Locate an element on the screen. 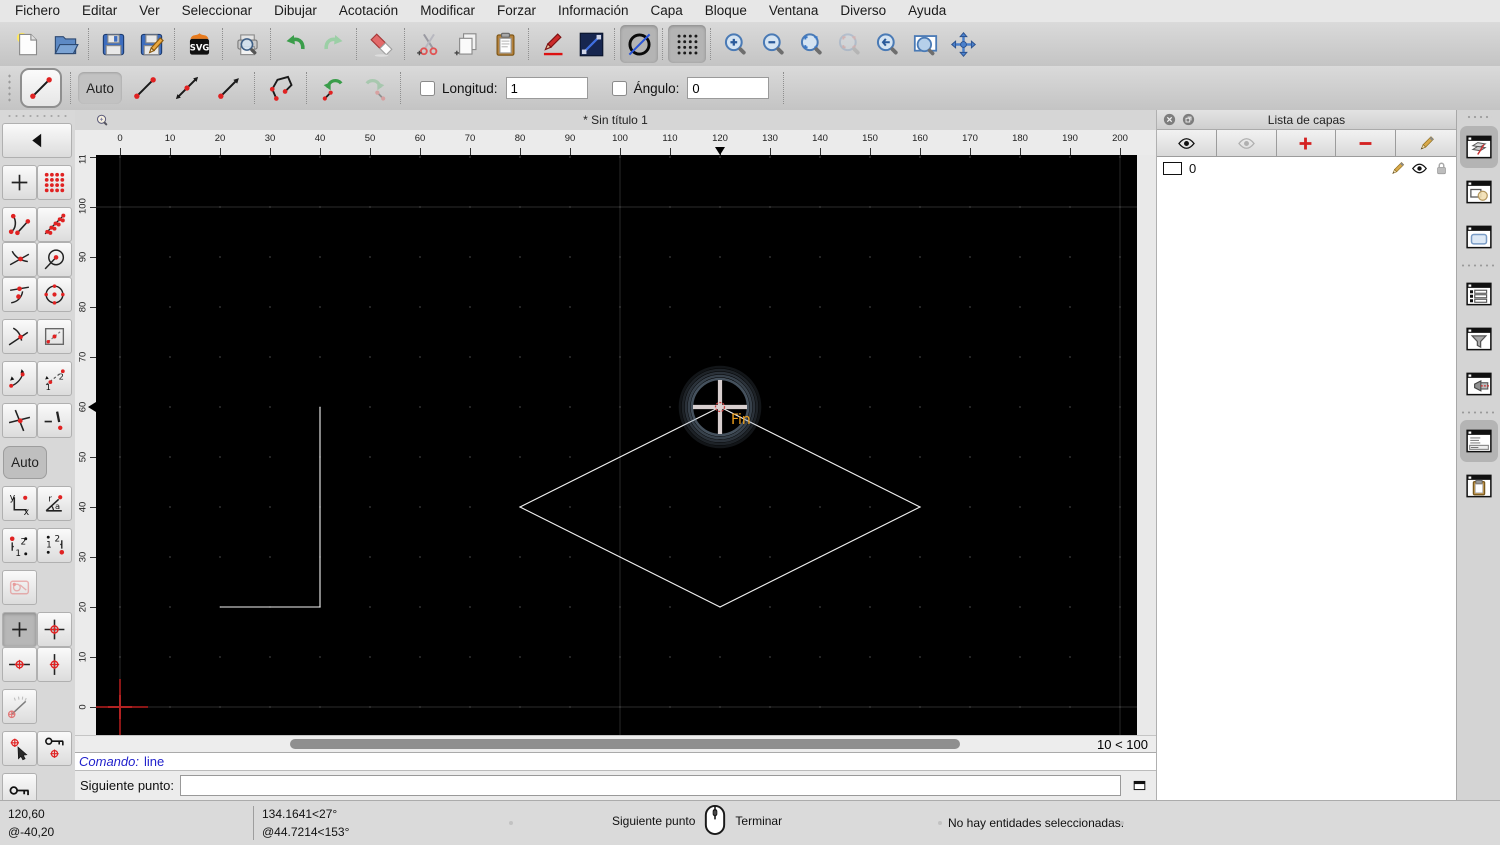 The width and height of the screenshot is (1500, 845). polyline-button is located at coordinates (281, 88).